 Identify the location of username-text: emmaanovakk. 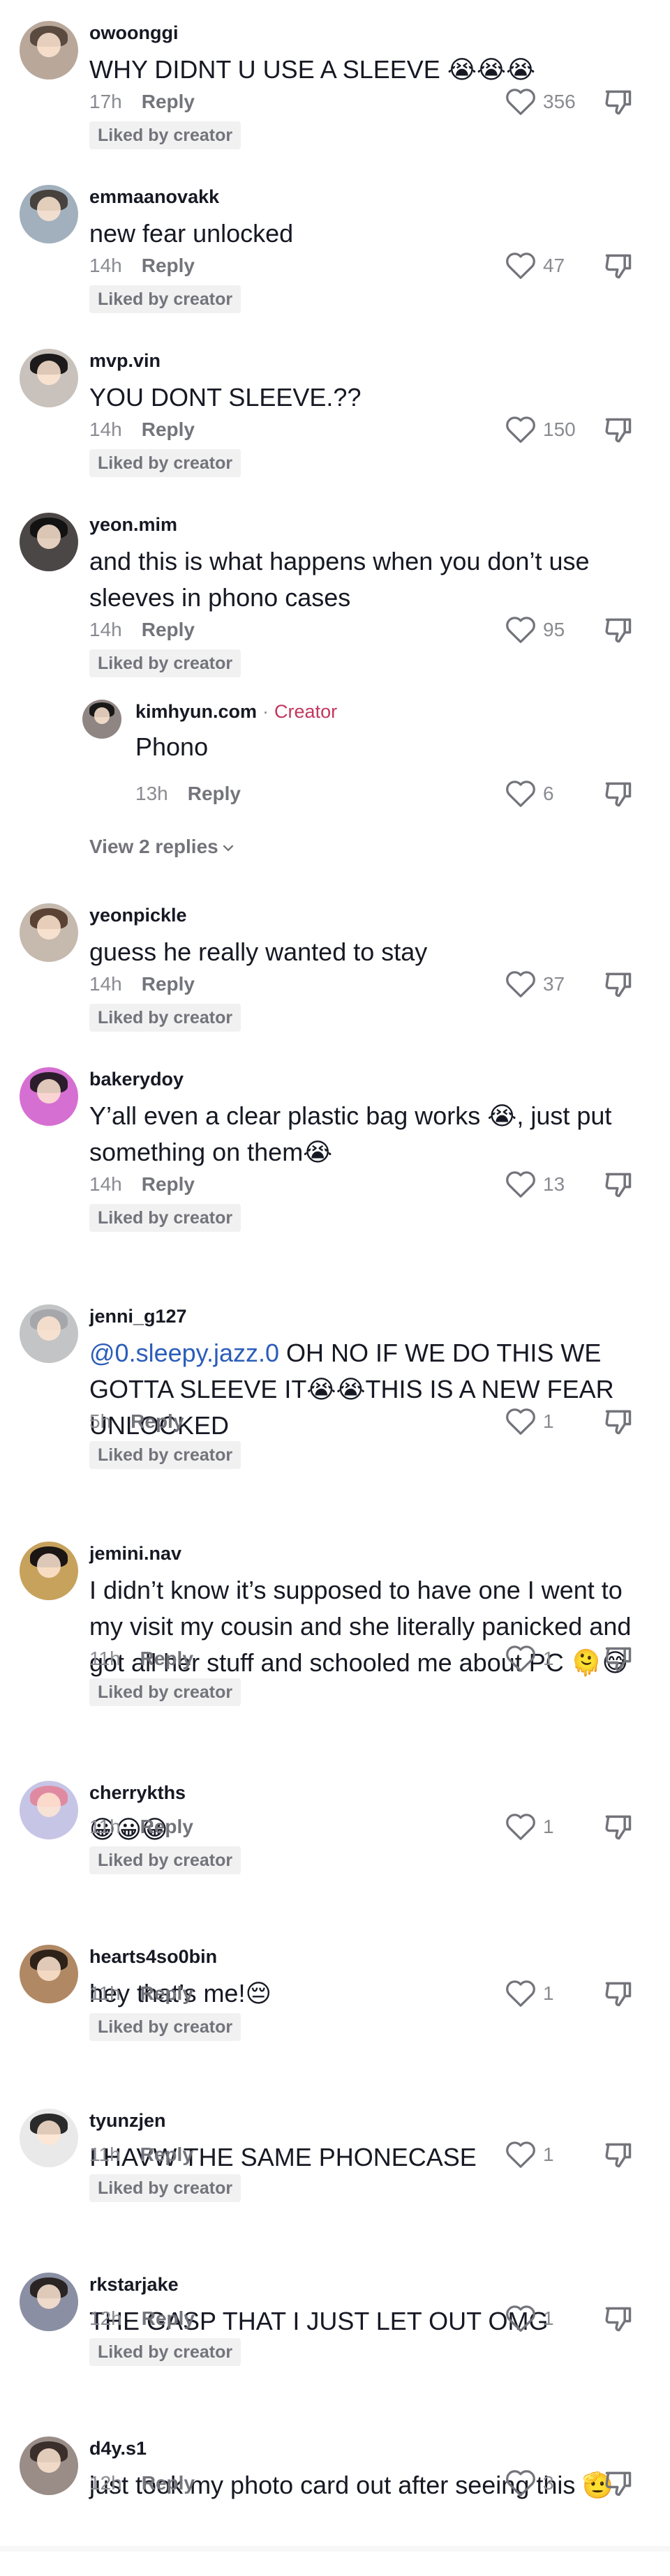
(154, 196).